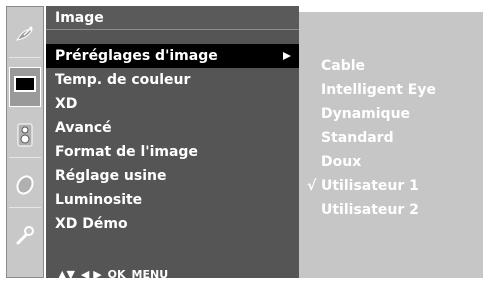  I want to click on menu-item-label: Luminosite, so click(99, 200).